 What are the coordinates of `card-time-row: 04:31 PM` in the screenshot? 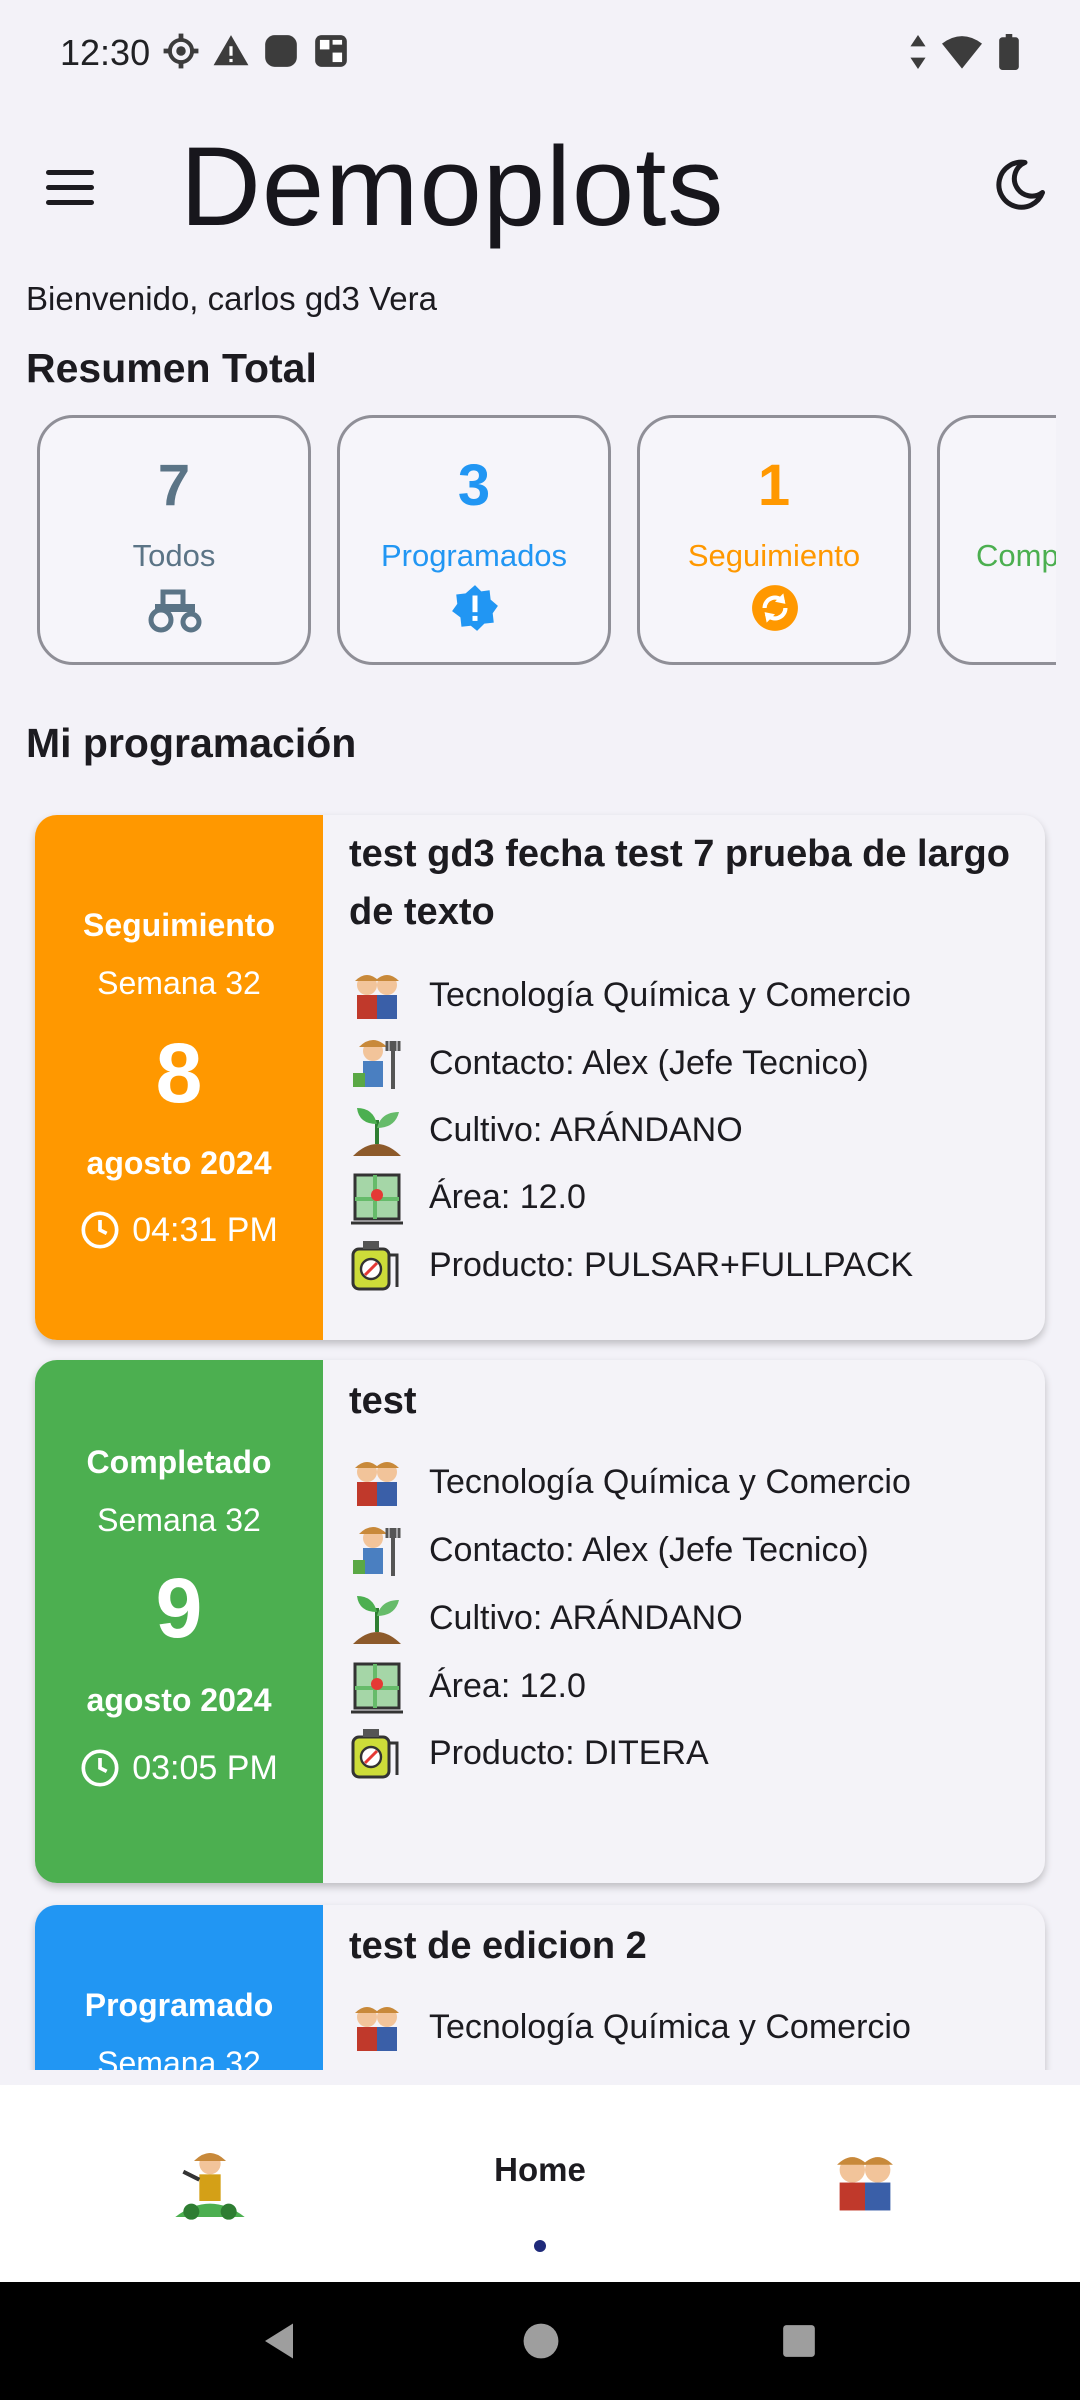 It's located at (179, 1230).